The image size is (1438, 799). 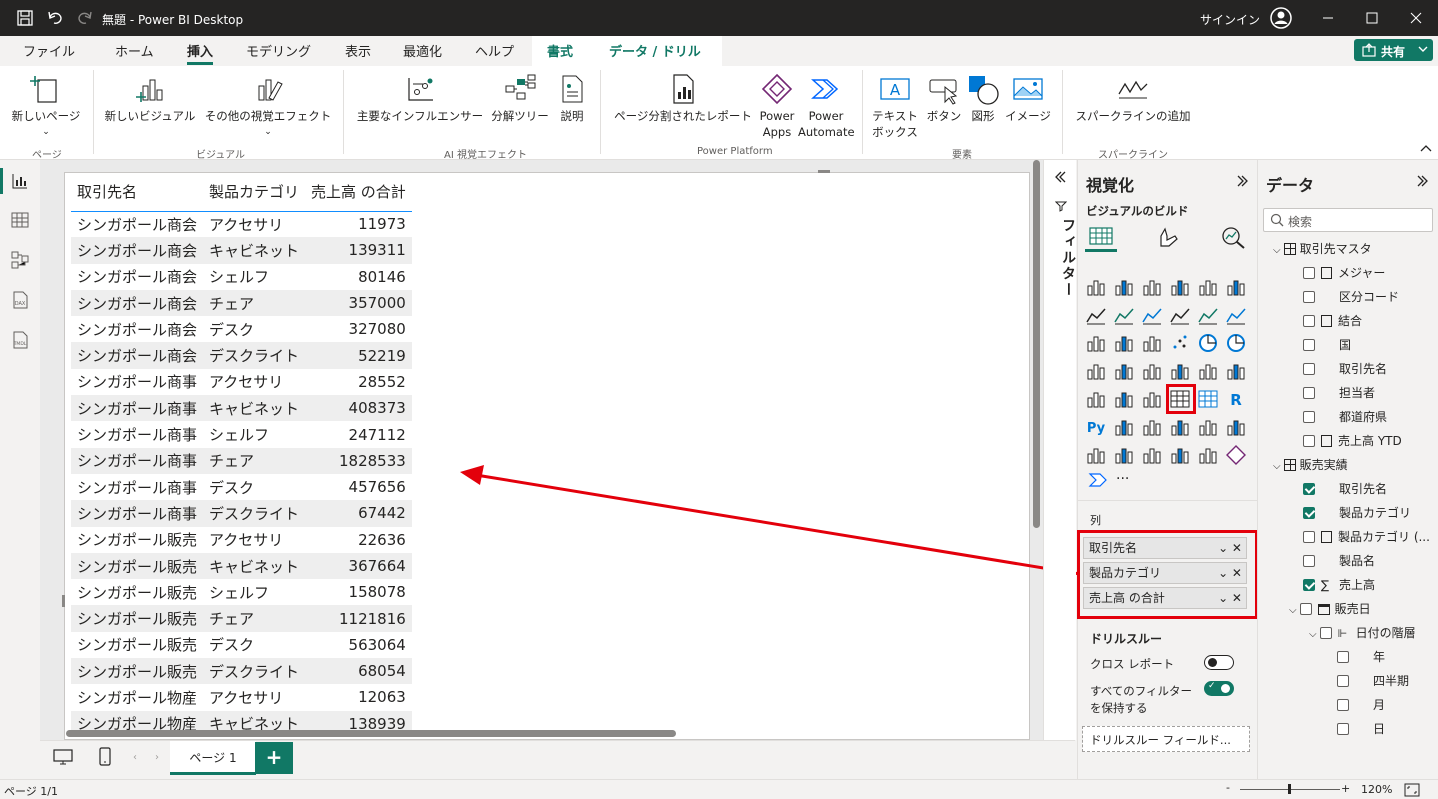 I want to click on image-visual-visual-icon, so click(x=1180, y=455).